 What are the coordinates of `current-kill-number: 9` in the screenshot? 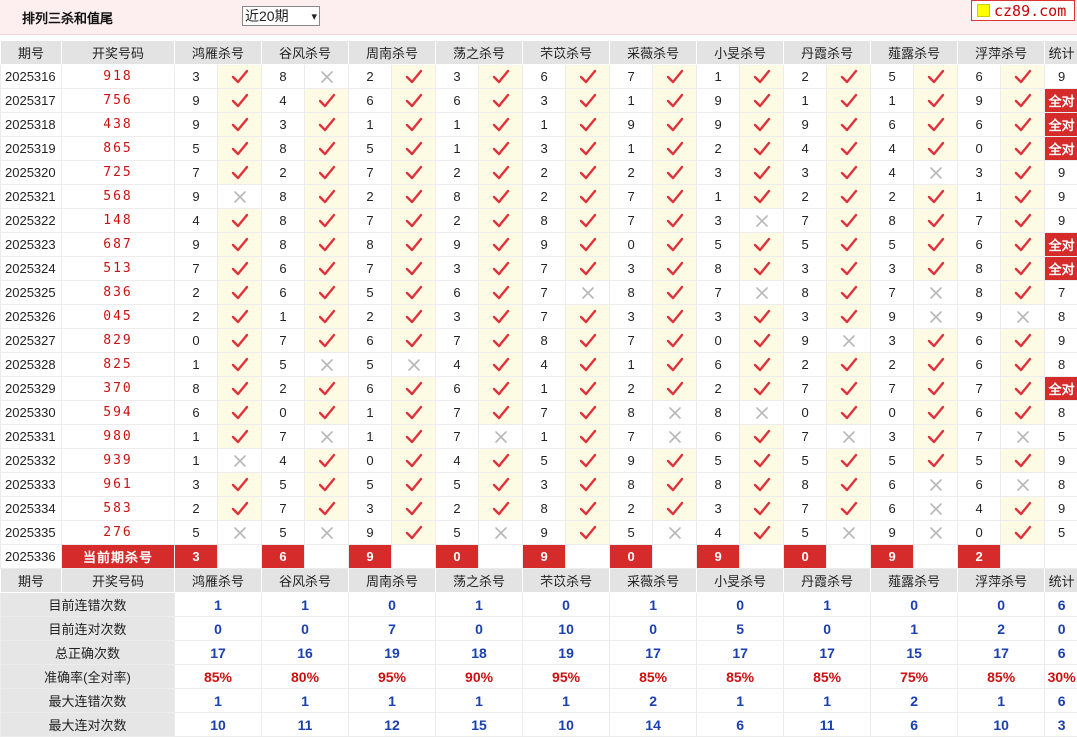 It's located at (544, 557).